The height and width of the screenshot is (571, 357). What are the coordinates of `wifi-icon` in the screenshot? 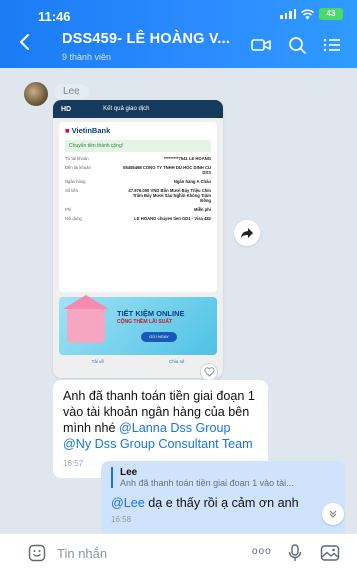 It's located at (307, 13).